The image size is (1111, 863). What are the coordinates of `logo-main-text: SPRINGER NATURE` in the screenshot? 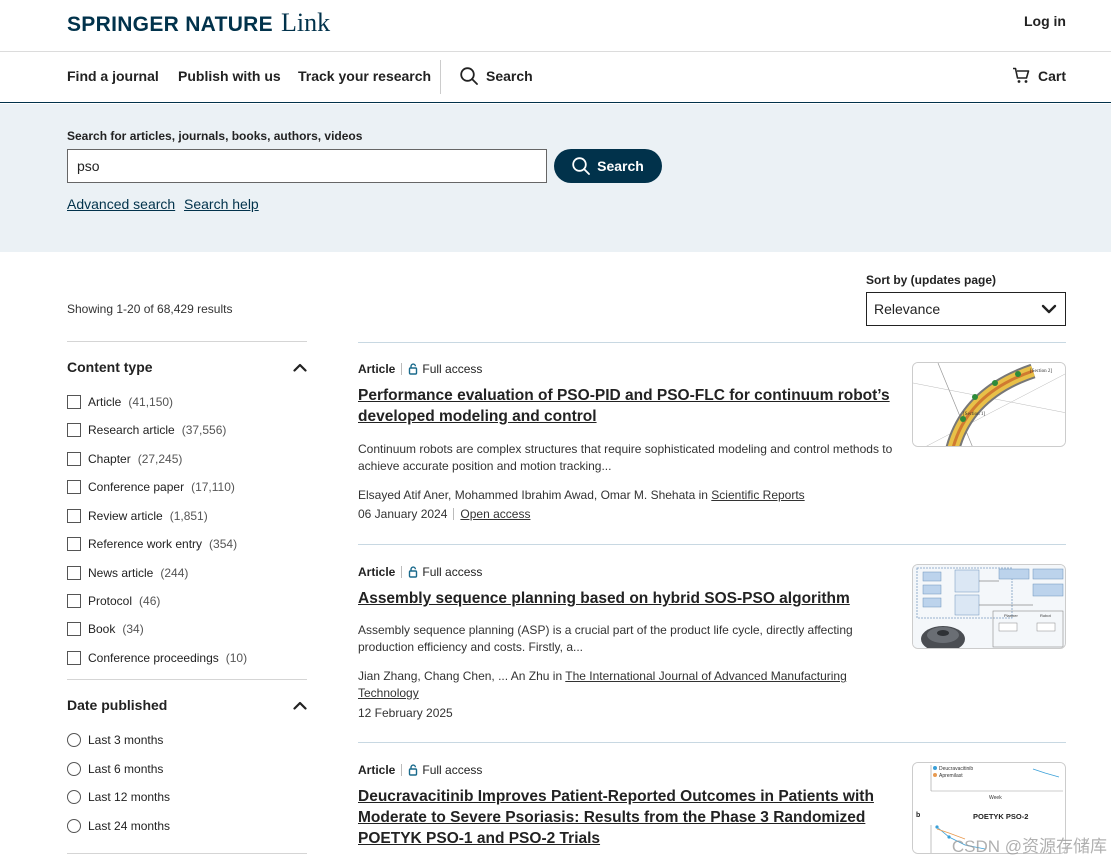 It's located at (170, 24).